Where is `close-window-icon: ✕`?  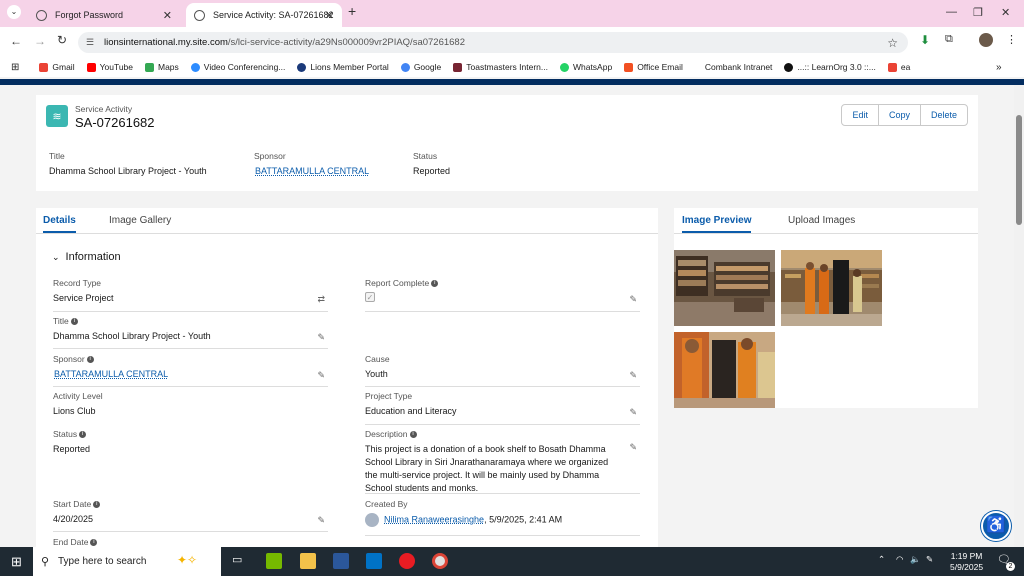 close-window-icon: ✕ is located at coordinates (1005, 12).